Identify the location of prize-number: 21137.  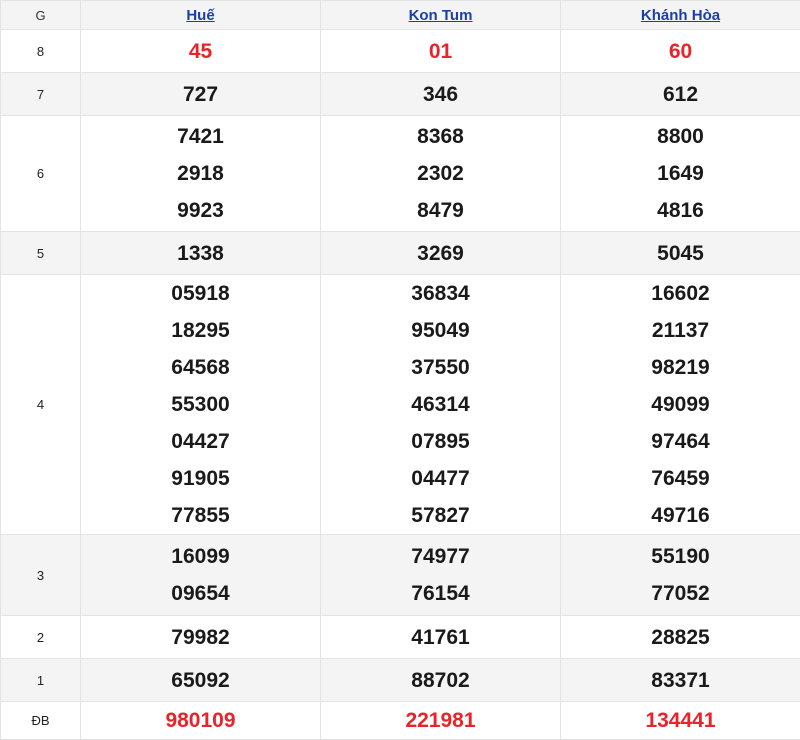
(680, 330).